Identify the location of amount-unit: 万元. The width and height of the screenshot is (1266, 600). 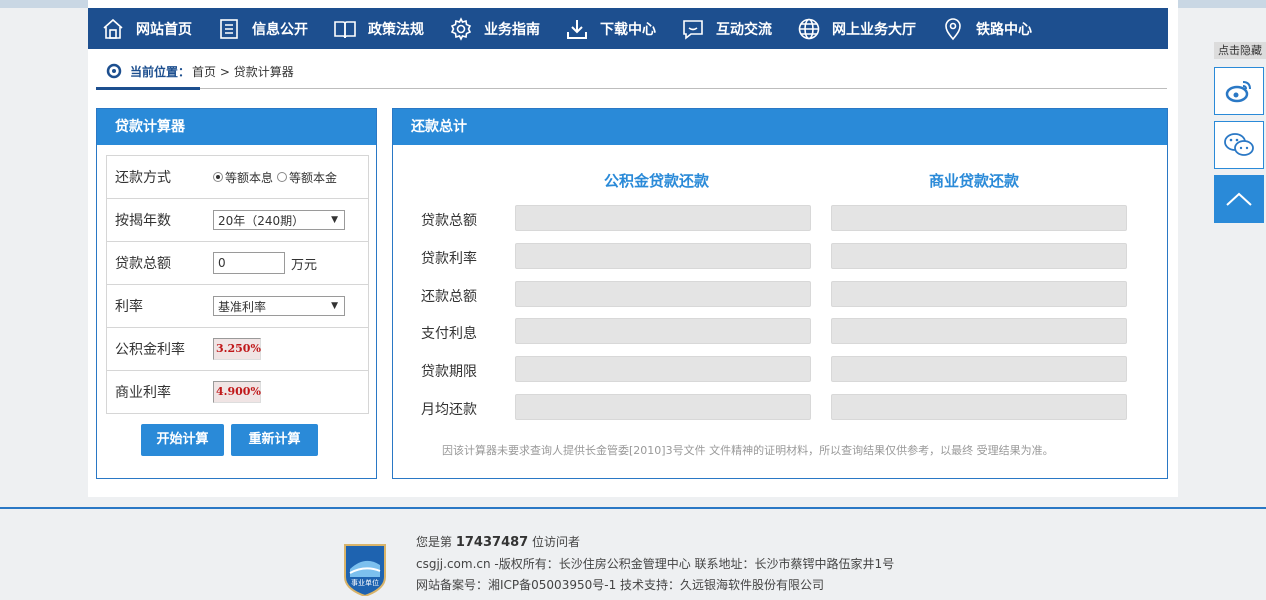
(304, 265).